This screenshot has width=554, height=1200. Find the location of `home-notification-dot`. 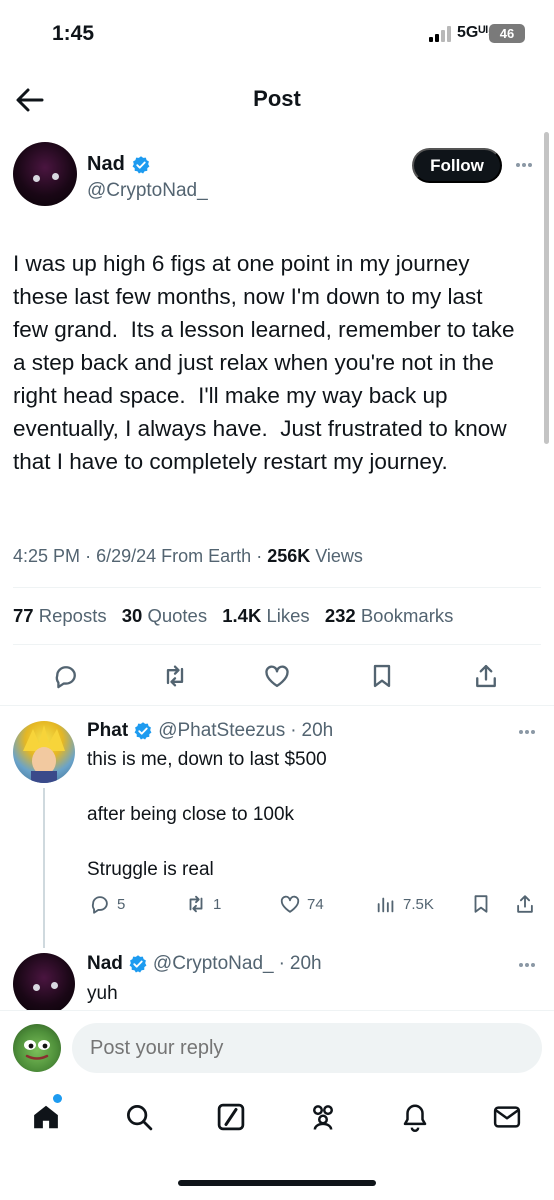

home-notification-dot is located at coordinates (57, 1098).